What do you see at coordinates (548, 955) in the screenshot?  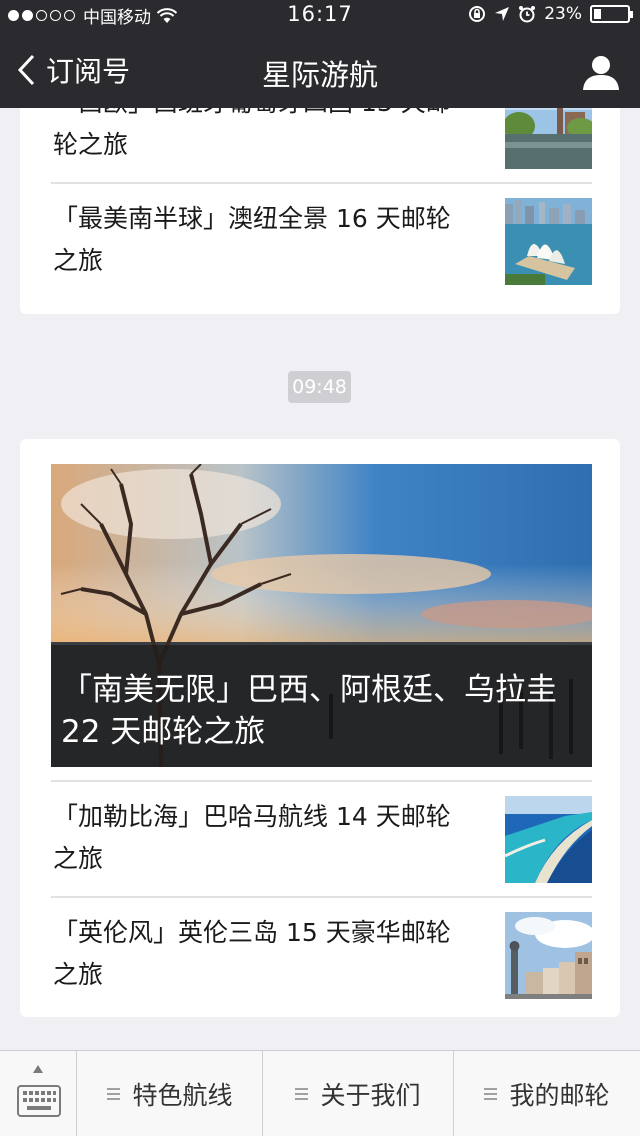 I see `british-town-photo` at bounding box center [548, 955].